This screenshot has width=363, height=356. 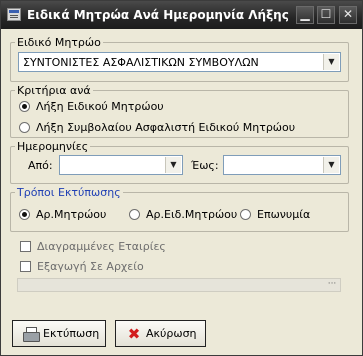 I want to click on radio-label: Αρ.Μητρώου, so click(x=71, y=214).